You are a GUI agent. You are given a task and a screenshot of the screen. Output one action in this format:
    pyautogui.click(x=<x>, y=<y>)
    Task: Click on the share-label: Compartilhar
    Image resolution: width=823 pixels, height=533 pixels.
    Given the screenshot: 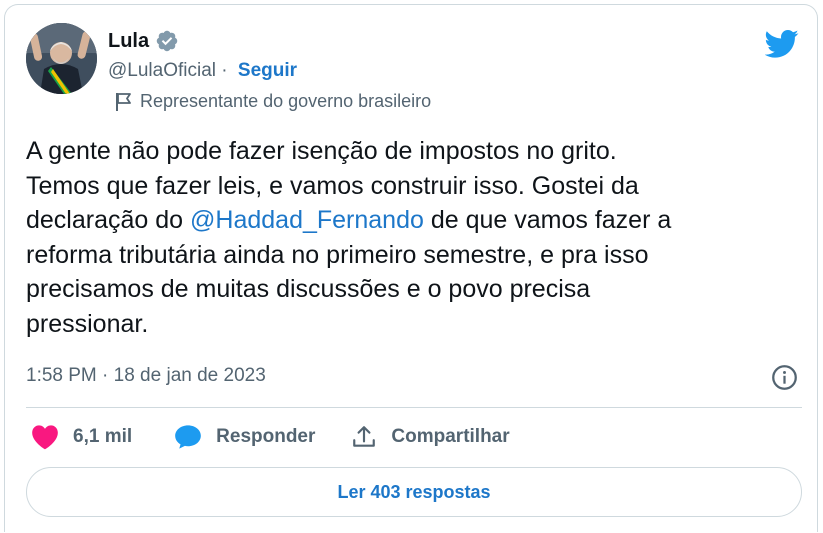 What is the action you would take?
    pyautogui.click(x=450, y=436)
    